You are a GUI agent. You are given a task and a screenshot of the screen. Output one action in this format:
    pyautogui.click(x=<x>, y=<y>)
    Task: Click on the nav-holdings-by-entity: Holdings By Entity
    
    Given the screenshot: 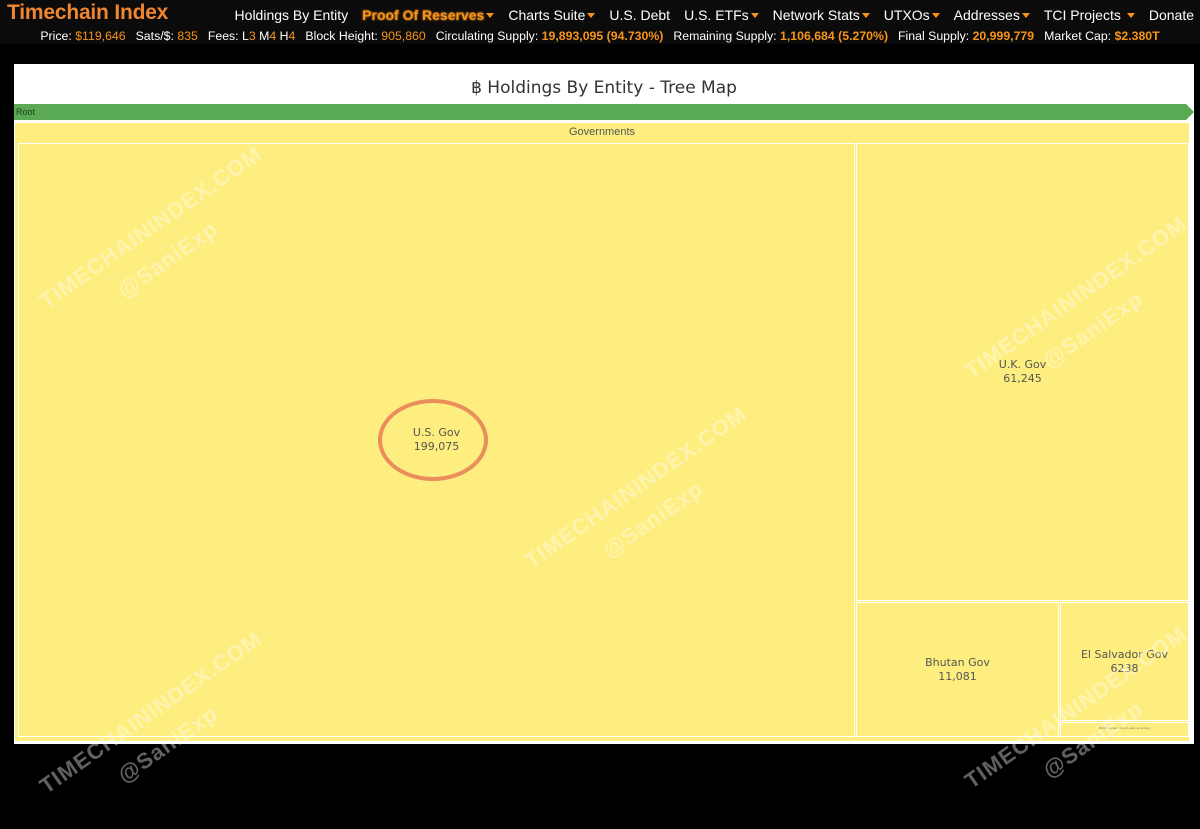 What is the action you would take?
    pyautogui.click(x=292, y=15)
    